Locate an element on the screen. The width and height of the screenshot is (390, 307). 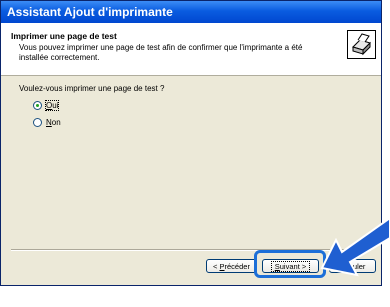
back-button: < Précéder is located at coordinates (231, 266).